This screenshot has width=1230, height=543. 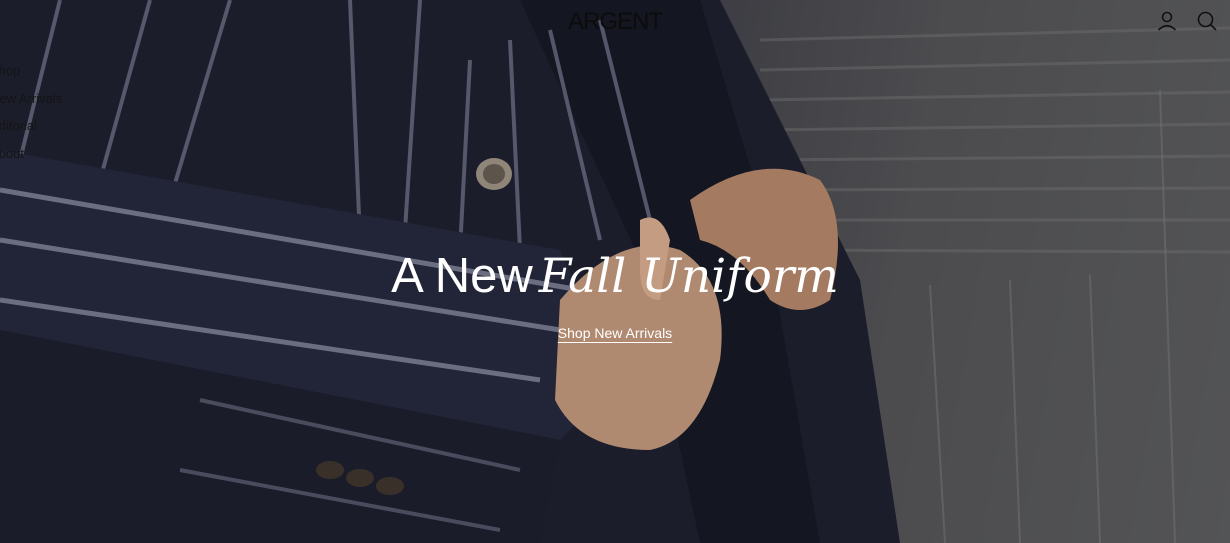 What do you see at coordinates (31, 99) in the screenshot?
I see `nav-item-new-arrivals: New Arrivals` at bounding box center [31, 99].